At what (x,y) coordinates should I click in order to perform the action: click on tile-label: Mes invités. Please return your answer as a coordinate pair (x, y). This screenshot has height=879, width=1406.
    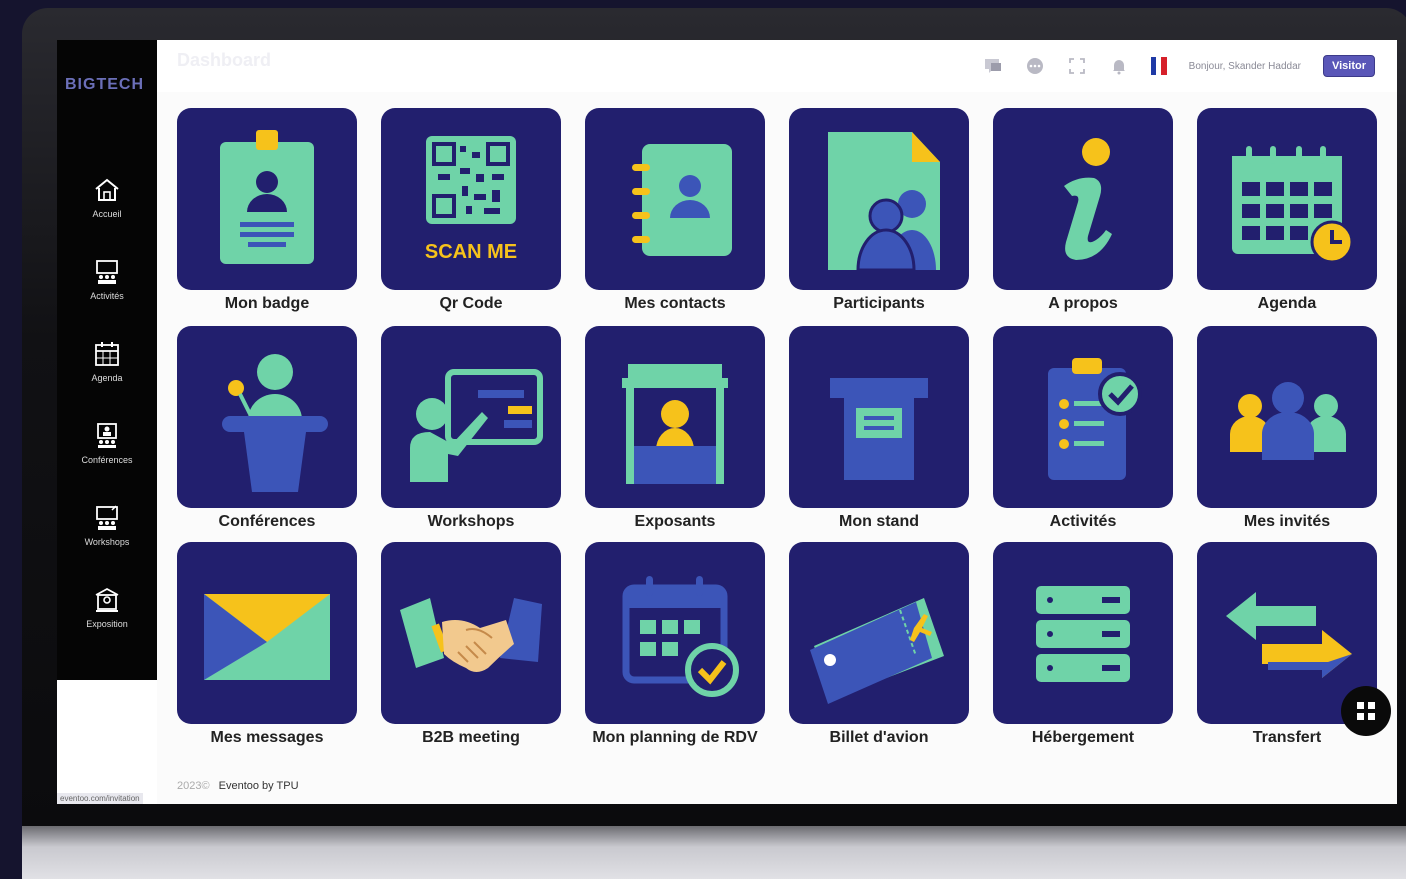
    Looking at the image, I should click on (1287, 521).